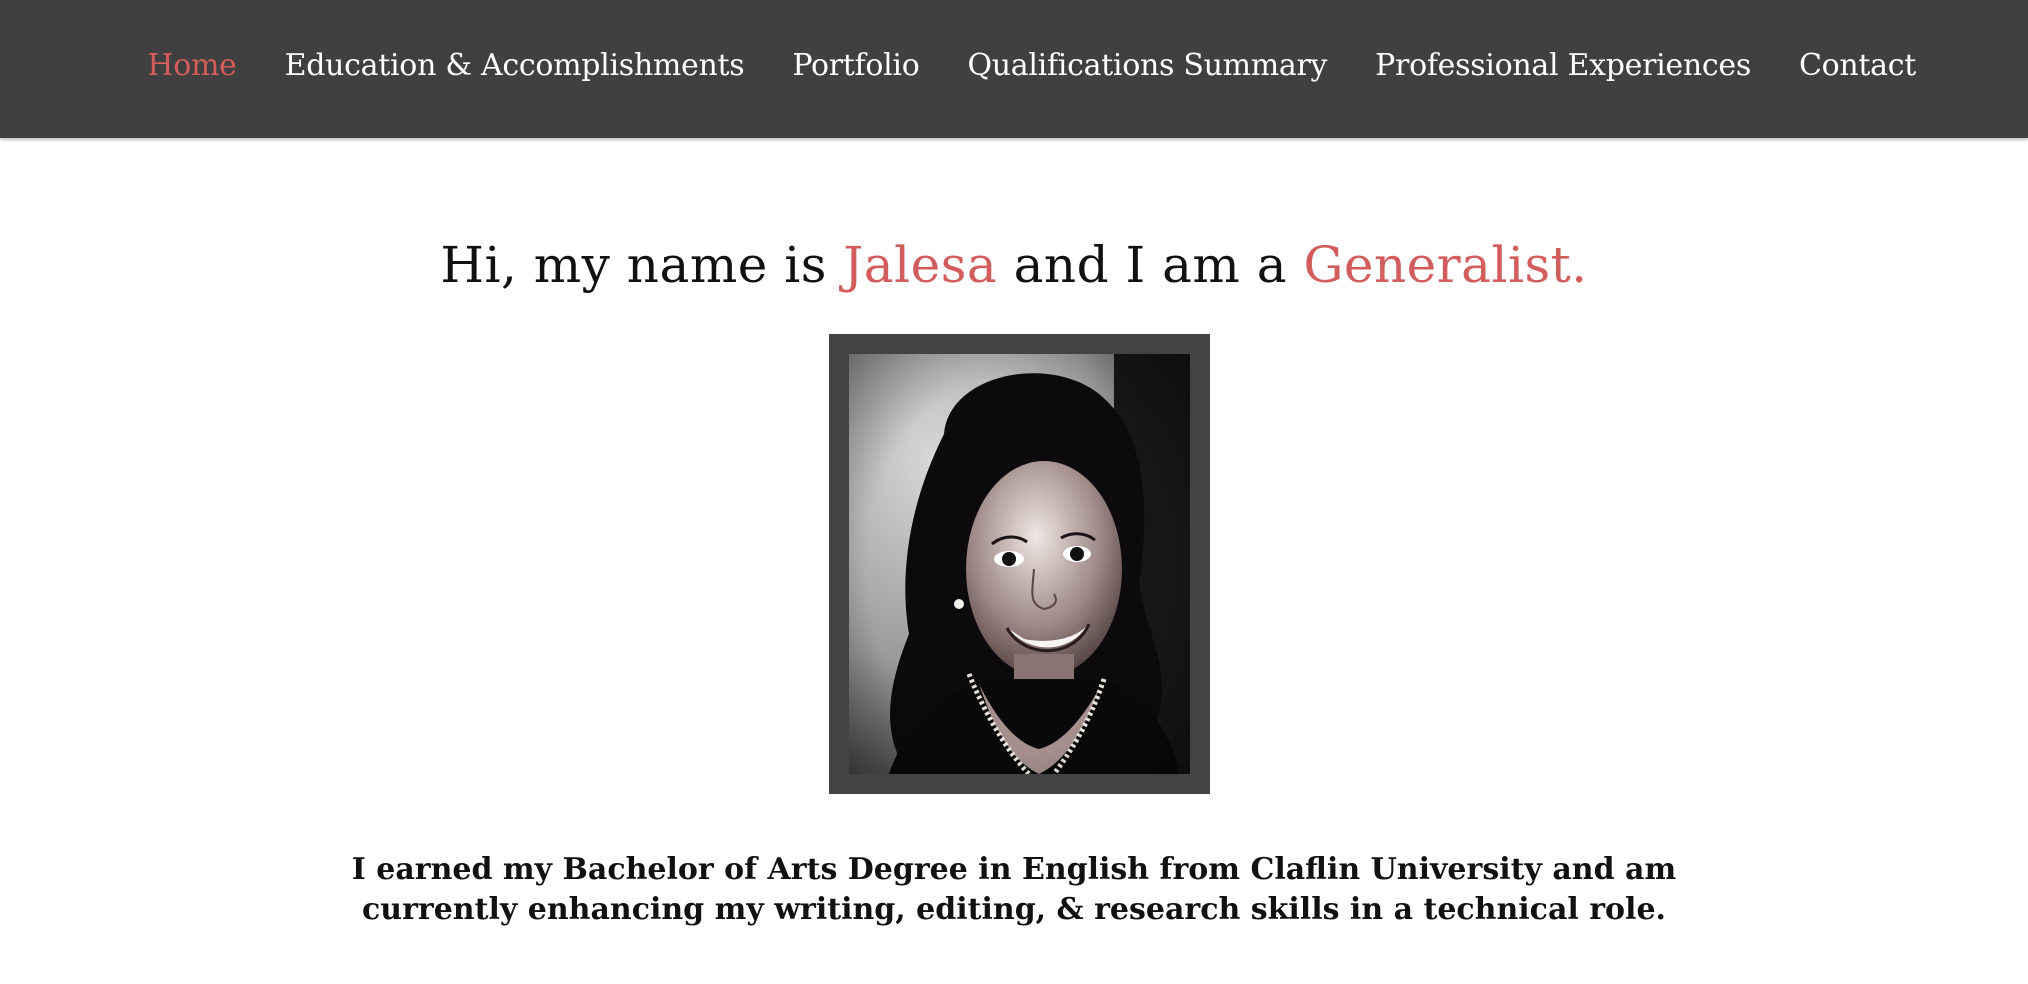  What do you see at coordinates (1857, 65) in the screenshot?
I see `nav-item-contact: Contact` at bounding box center [1857, 65].